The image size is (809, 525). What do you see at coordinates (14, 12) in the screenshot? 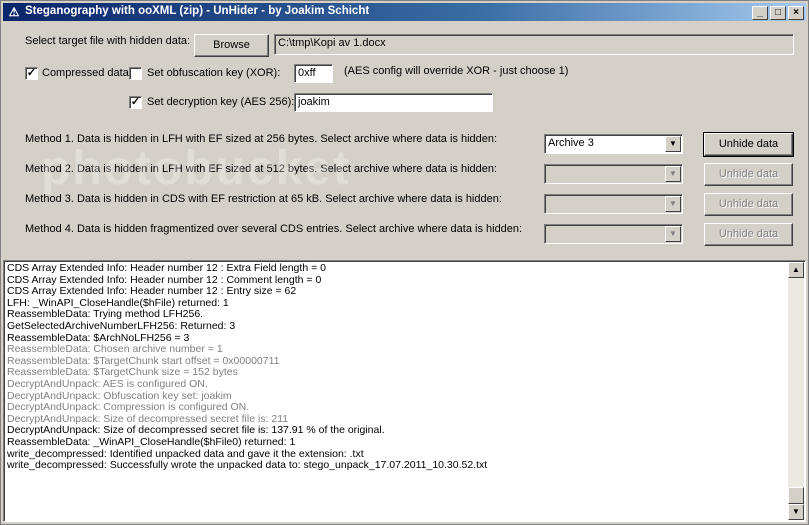
I see `app-icon: ⚠` at bounding box center [14, 12].